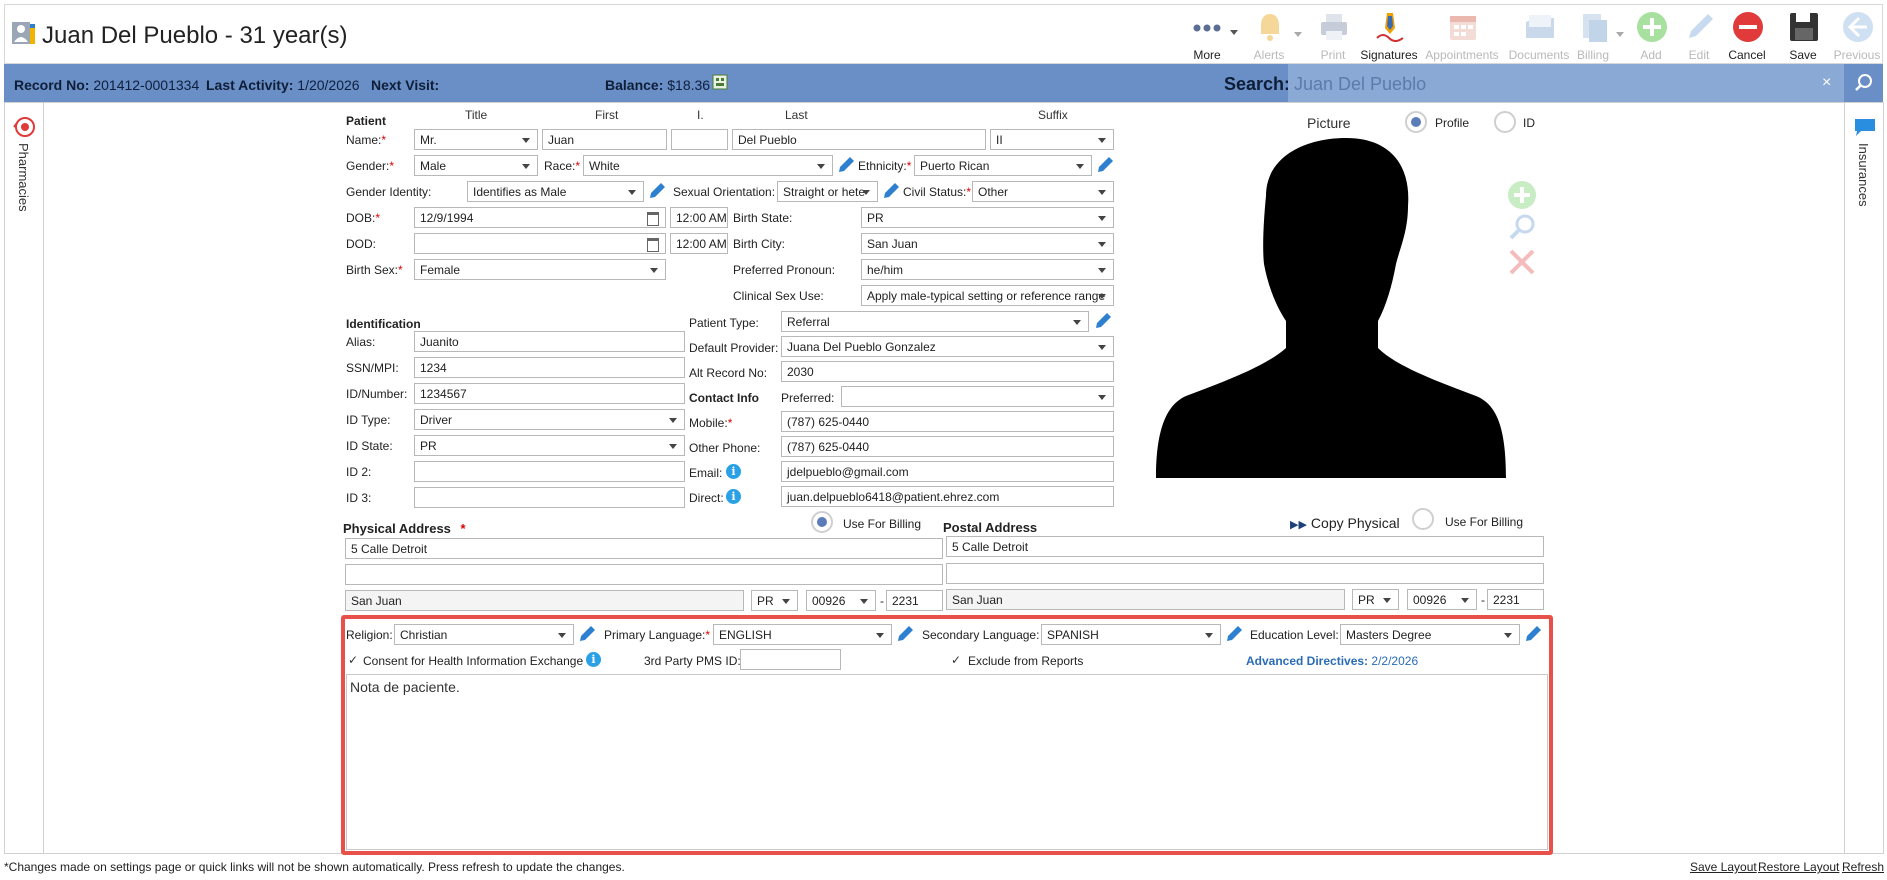 Image resolution: width=1887 pixels, height=880 pixels. What do you see at coordinates (905, 634) in the screenshot?
I see `primary-language-edit-pencil-icon` at bounding box center [905, 634].